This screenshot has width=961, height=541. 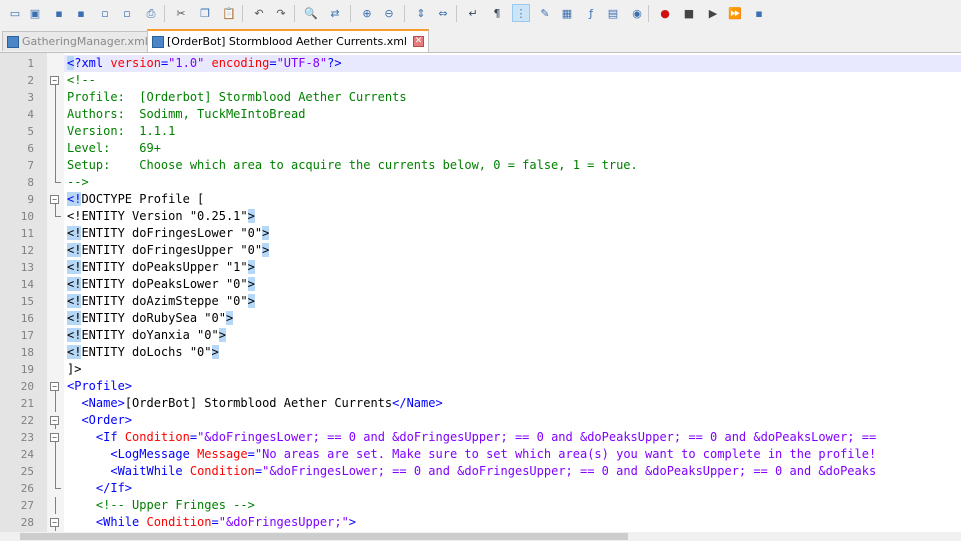 What do you see at coordinates (480, 488) in the screenshot?
I see `code-line: 26 </If>` at bounding box center [480, 488].